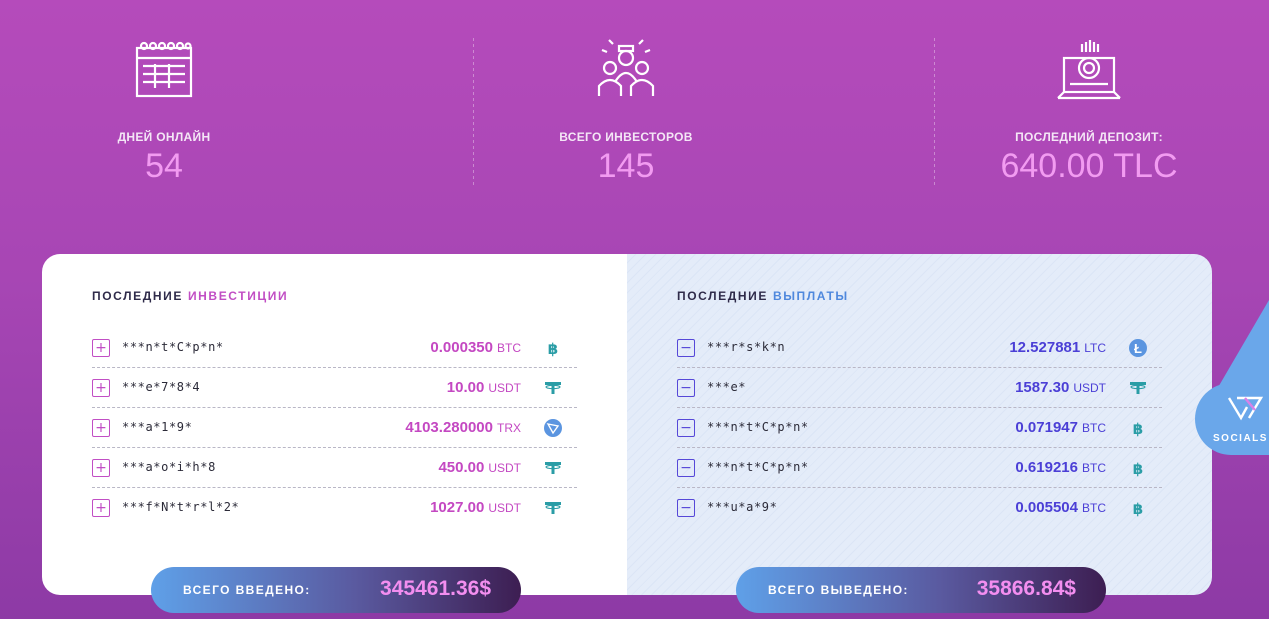 The image size is (1269, 619). What do you see at coordinates (1089, 112) in the screenshot?
I see `stat-last-deposit: ПОСЛЕДНИЙ ДЕПОЗИТ: 640.00 TLC` at bounding box center [1089, 112].